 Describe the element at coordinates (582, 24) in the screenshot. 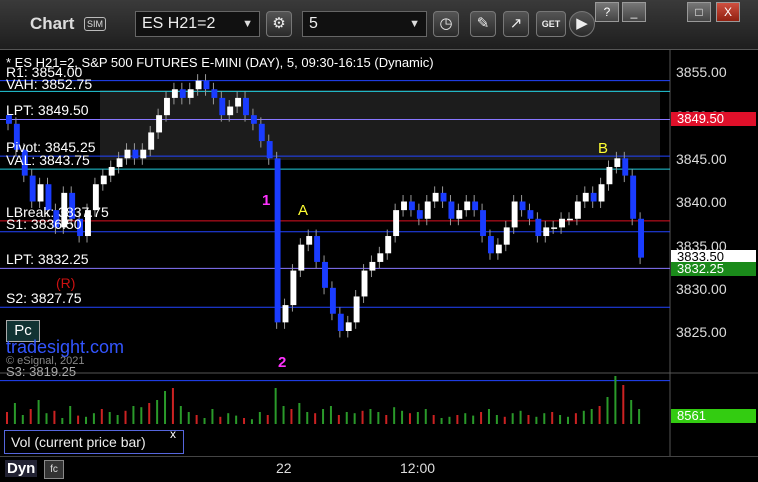

I see `play-icon: ▶` at that location.